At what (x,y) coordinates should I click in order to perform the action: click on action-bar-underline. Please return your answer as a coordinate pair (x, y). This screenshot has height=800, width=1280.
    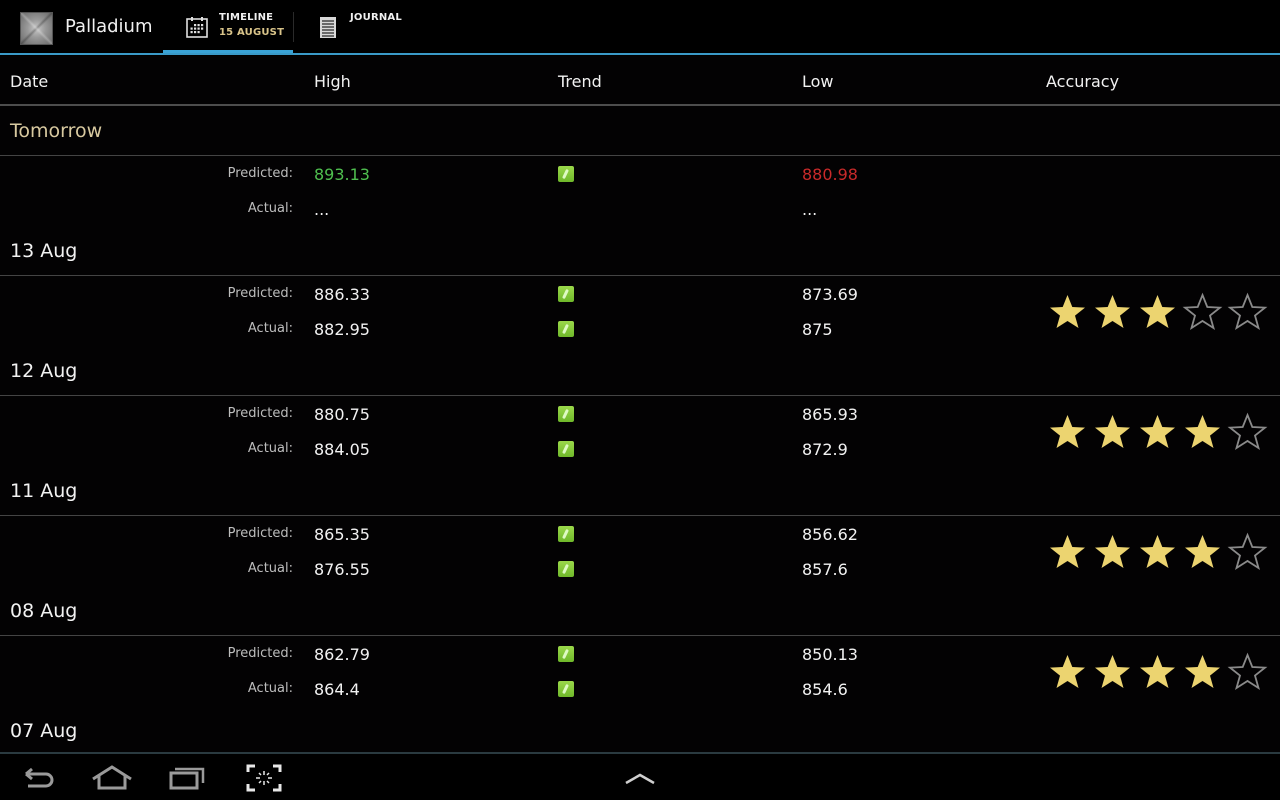
    Looking at the image, I should click on (640, 54).